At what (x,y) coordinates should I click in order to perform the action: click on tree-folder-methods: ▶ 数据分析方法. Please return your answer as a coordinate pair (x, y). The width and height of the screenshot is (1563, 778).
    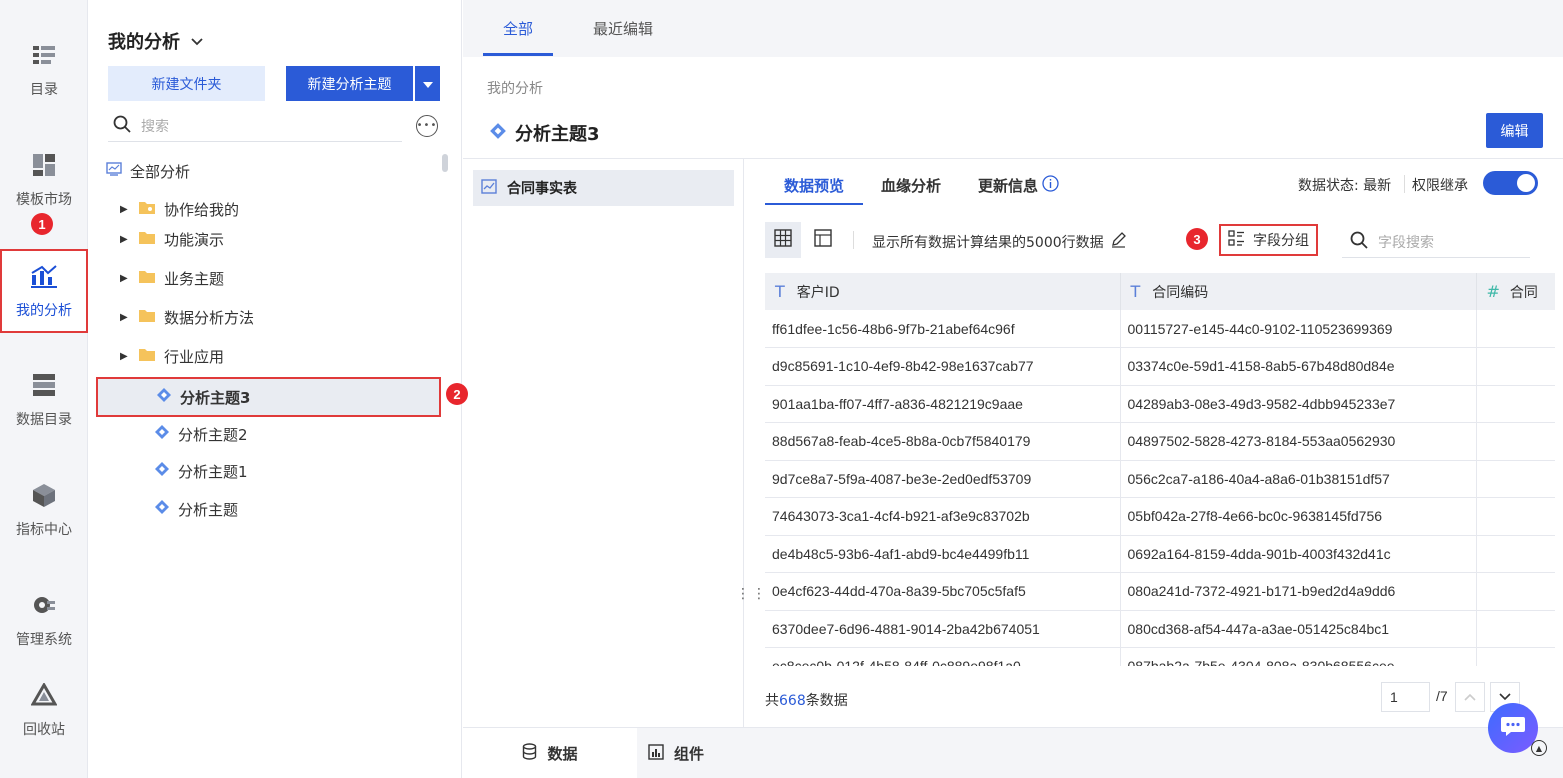
    Looking at the image, I should click on (187, 317).